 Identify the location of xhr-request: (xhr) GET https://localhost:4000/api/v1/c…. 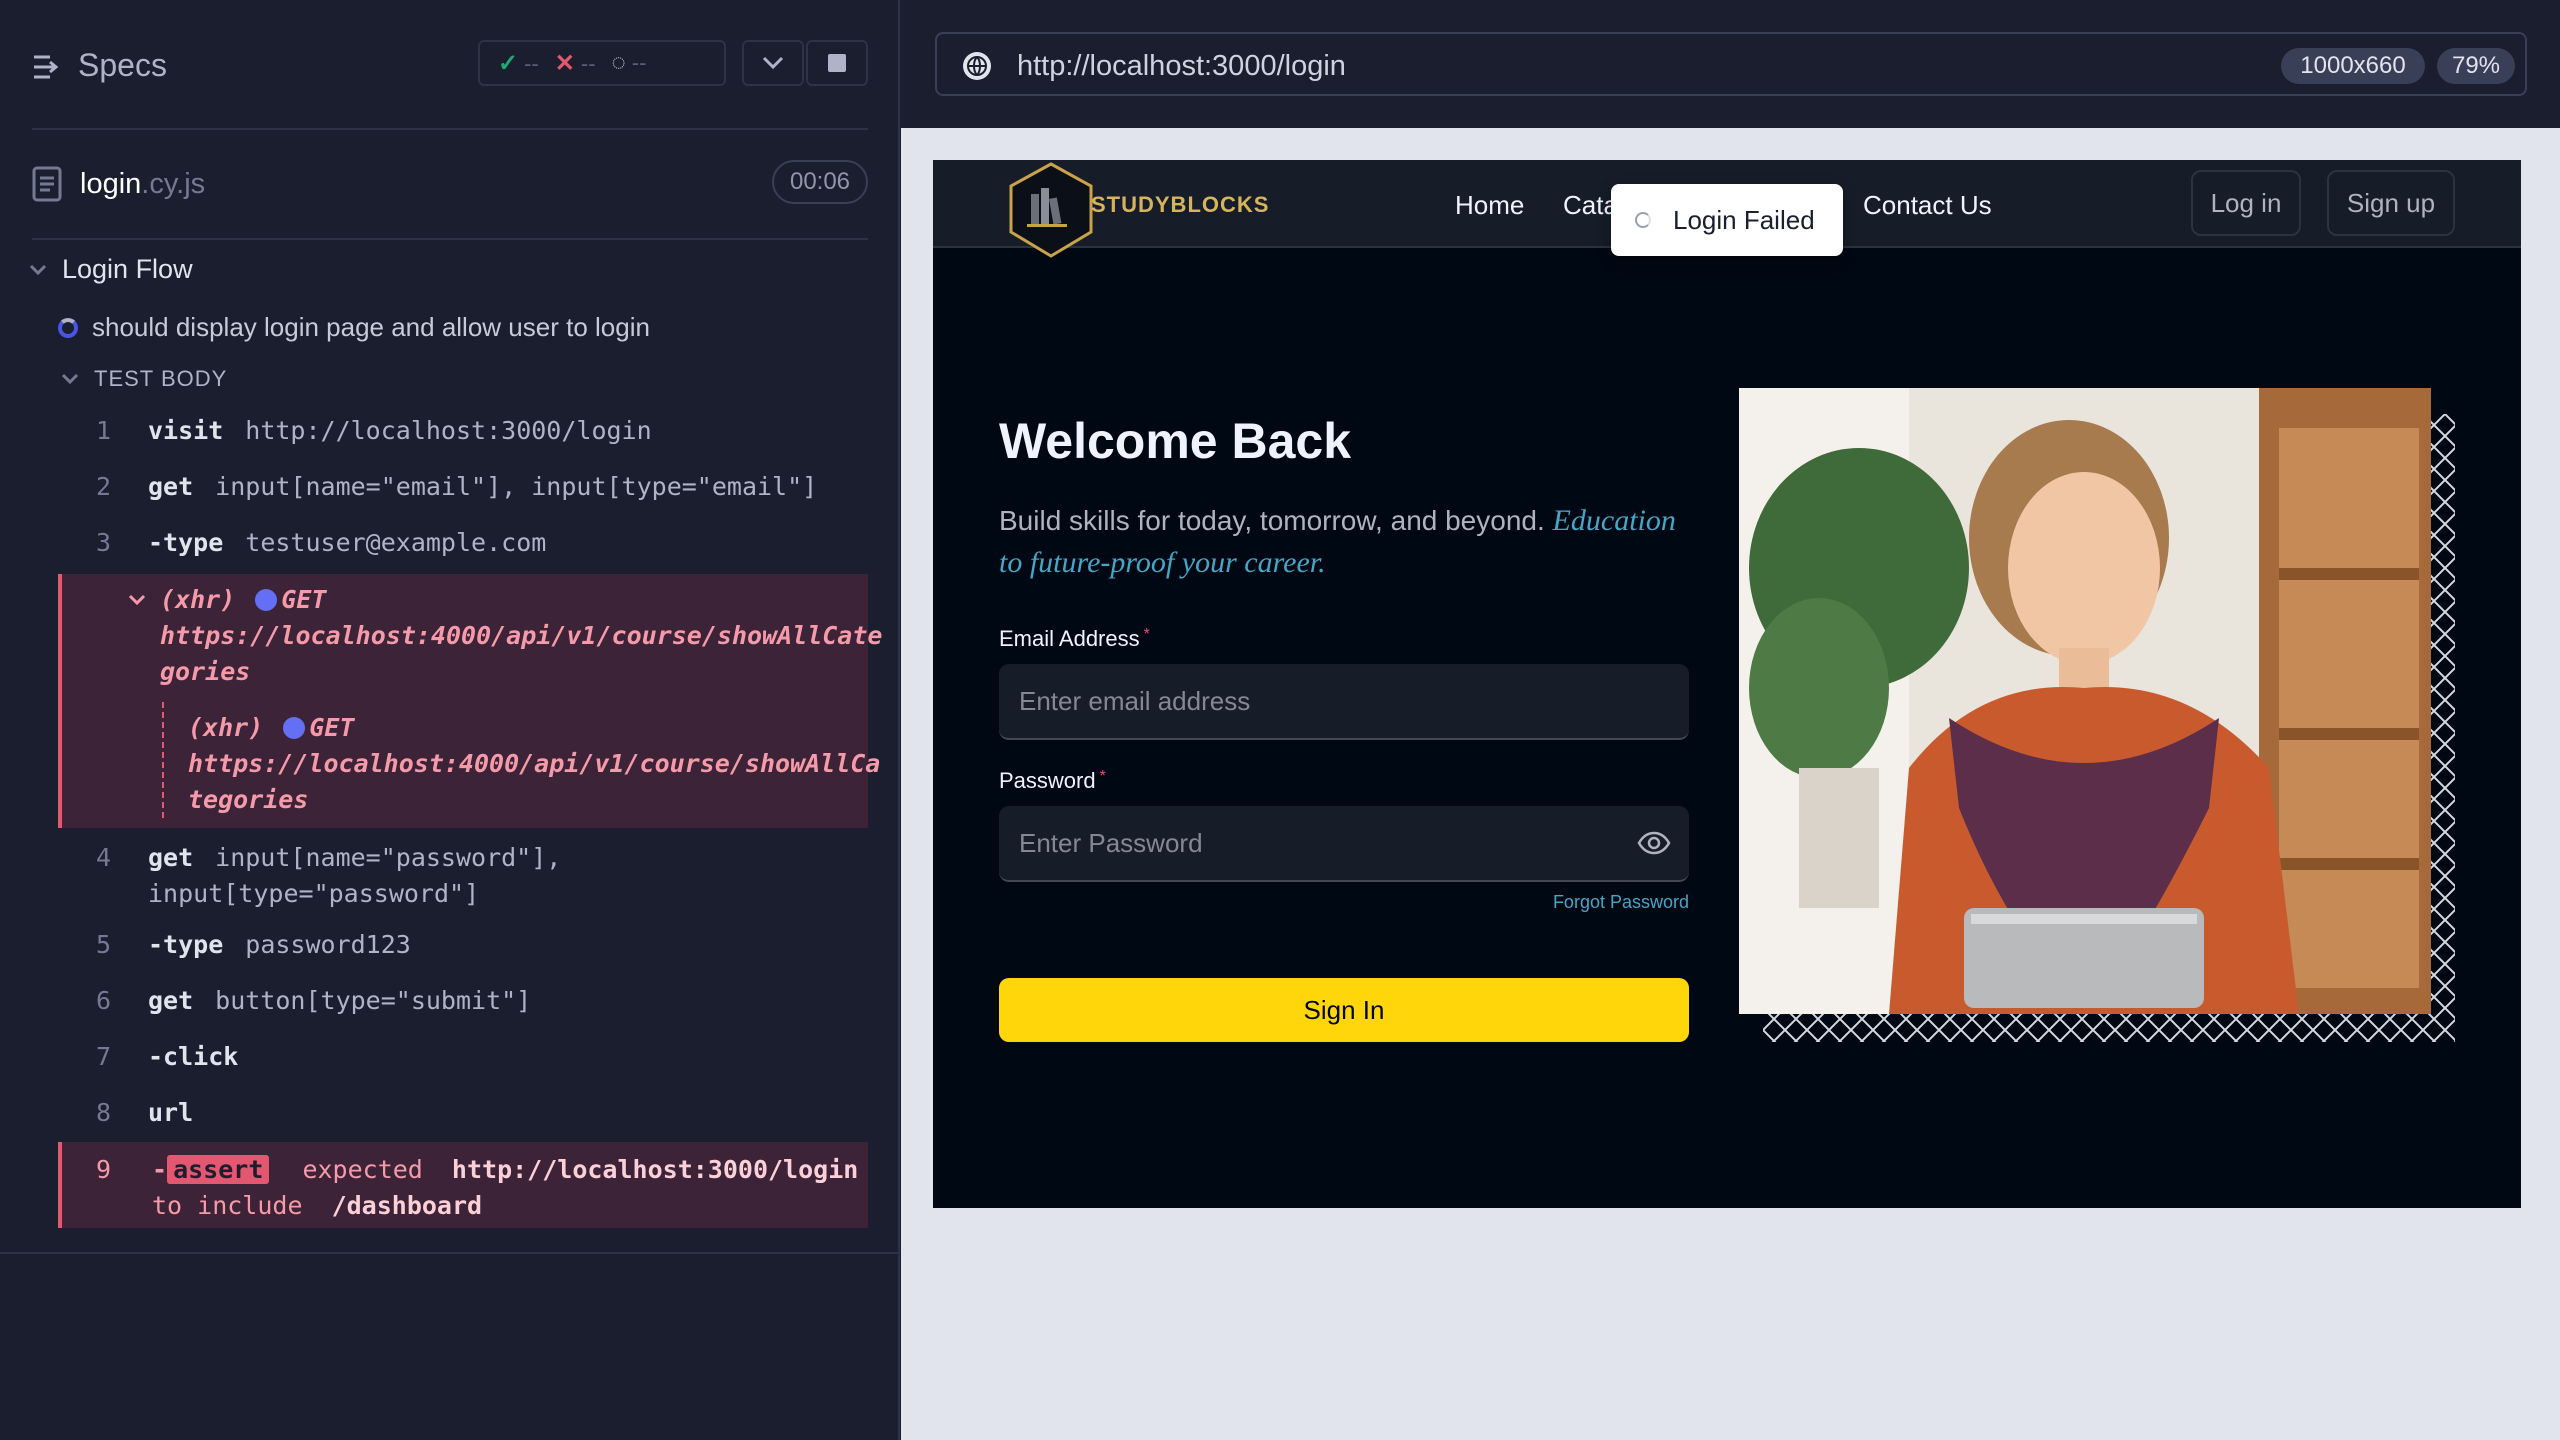
(521, 636).